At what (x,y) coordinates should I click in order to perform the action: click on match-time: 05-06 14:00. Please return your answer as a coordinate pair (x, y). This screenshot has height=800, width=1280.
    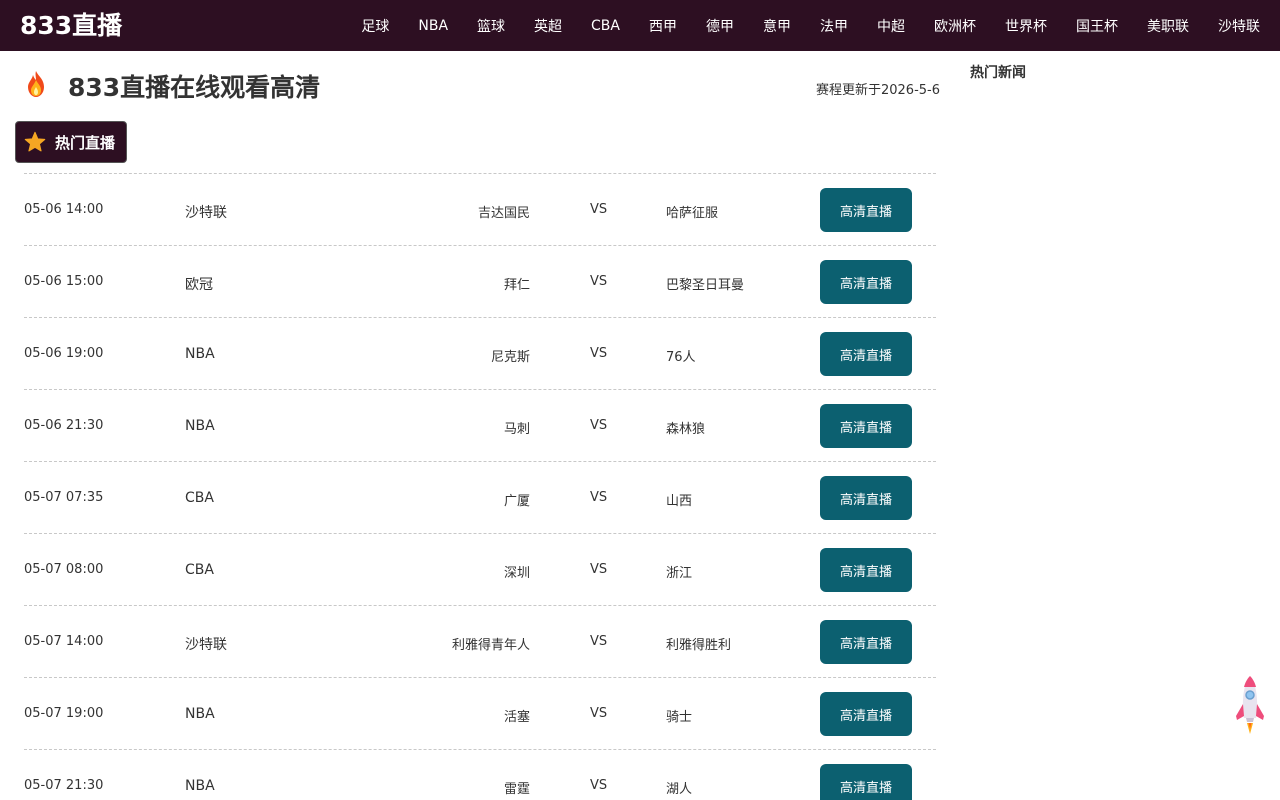
    Looking at the image, I should click on (64, 209).